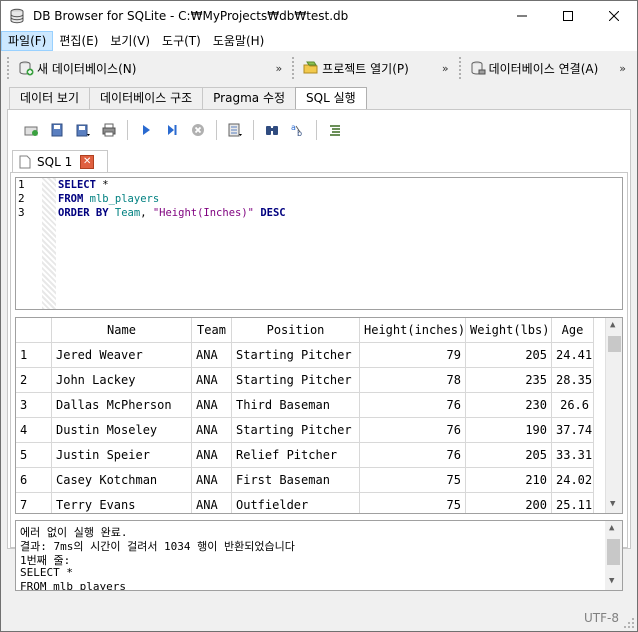 Image resolution: width=638 pixels, height=632 pixels. Describe the element at coordinates (31, 130) in the screenshot. I see `open-tab-button` at that location.